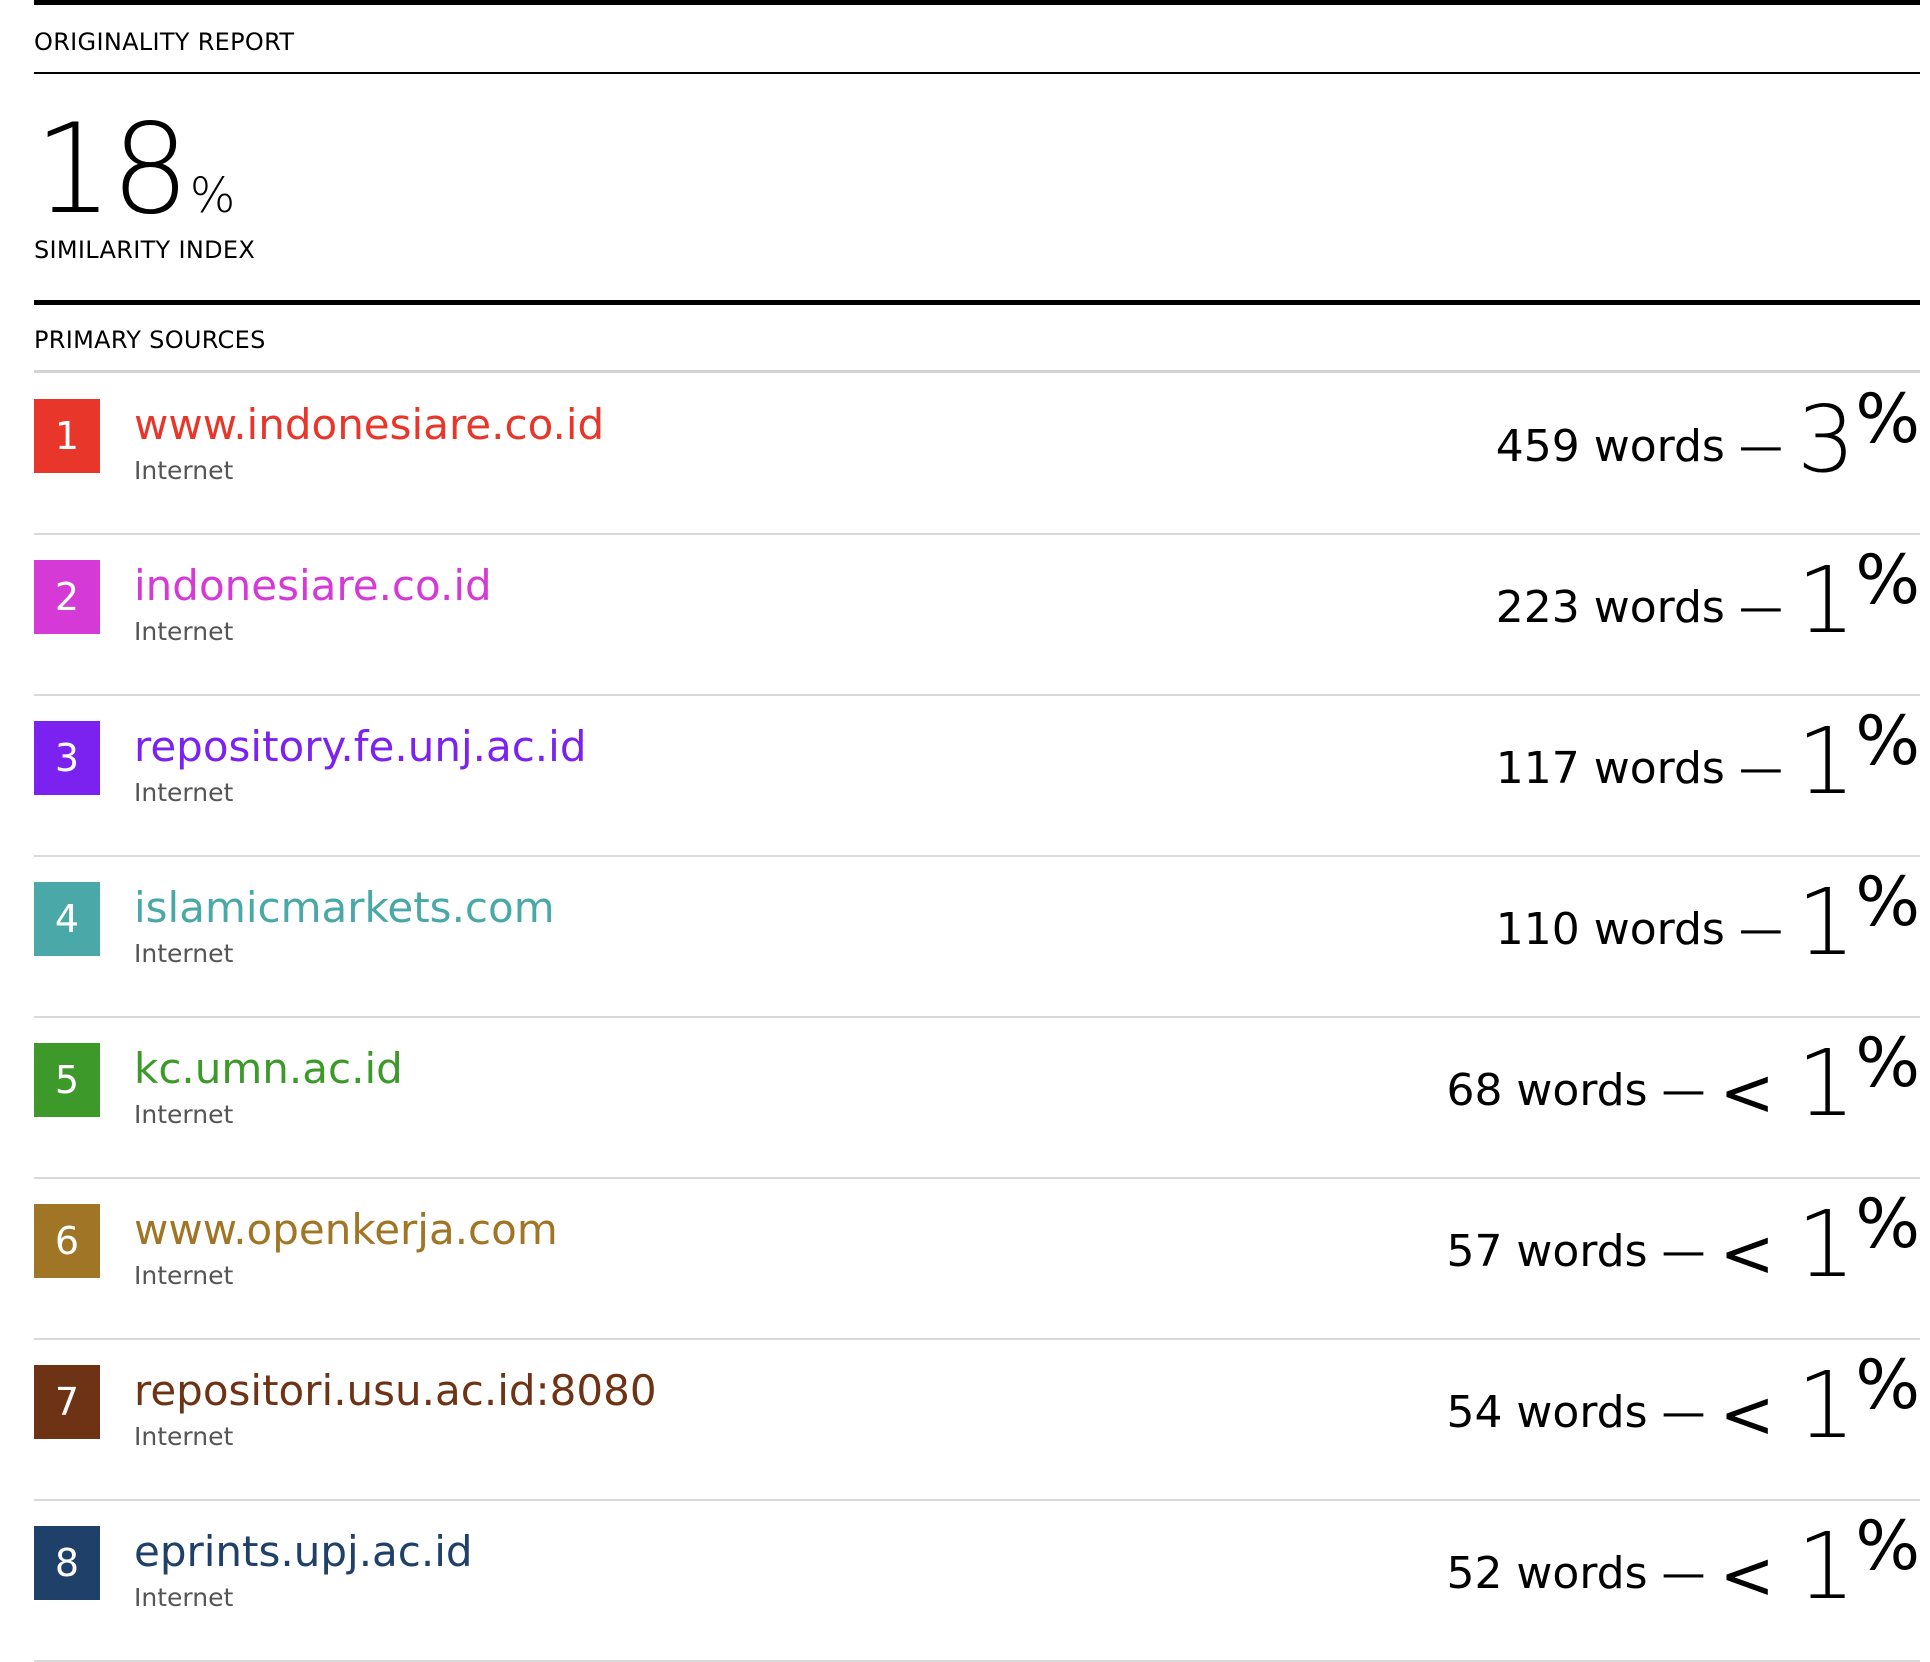 This screenshot has height=1662, width=1930. Describe the element at coordinates (1826, 439) in the screenshot. I see `match-percent: 3` at that location.